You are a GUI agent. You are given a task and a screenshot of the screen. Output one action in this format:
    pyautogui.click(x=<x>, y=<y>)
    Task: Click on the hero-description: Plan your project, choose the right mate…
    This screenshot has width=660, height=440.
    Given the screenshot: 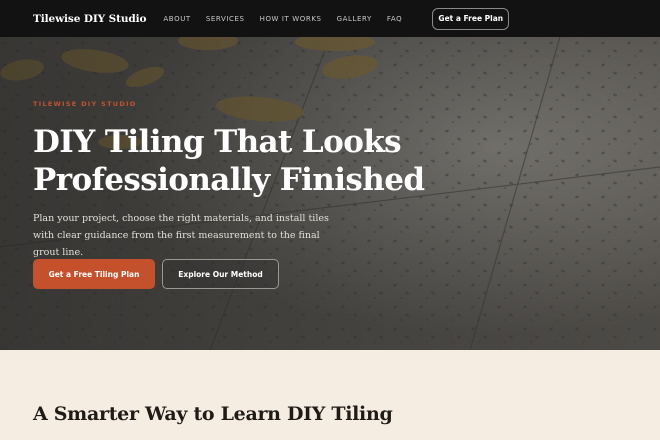 What is the action you would take?
    pyautogui.click(x=181, y=235)
    